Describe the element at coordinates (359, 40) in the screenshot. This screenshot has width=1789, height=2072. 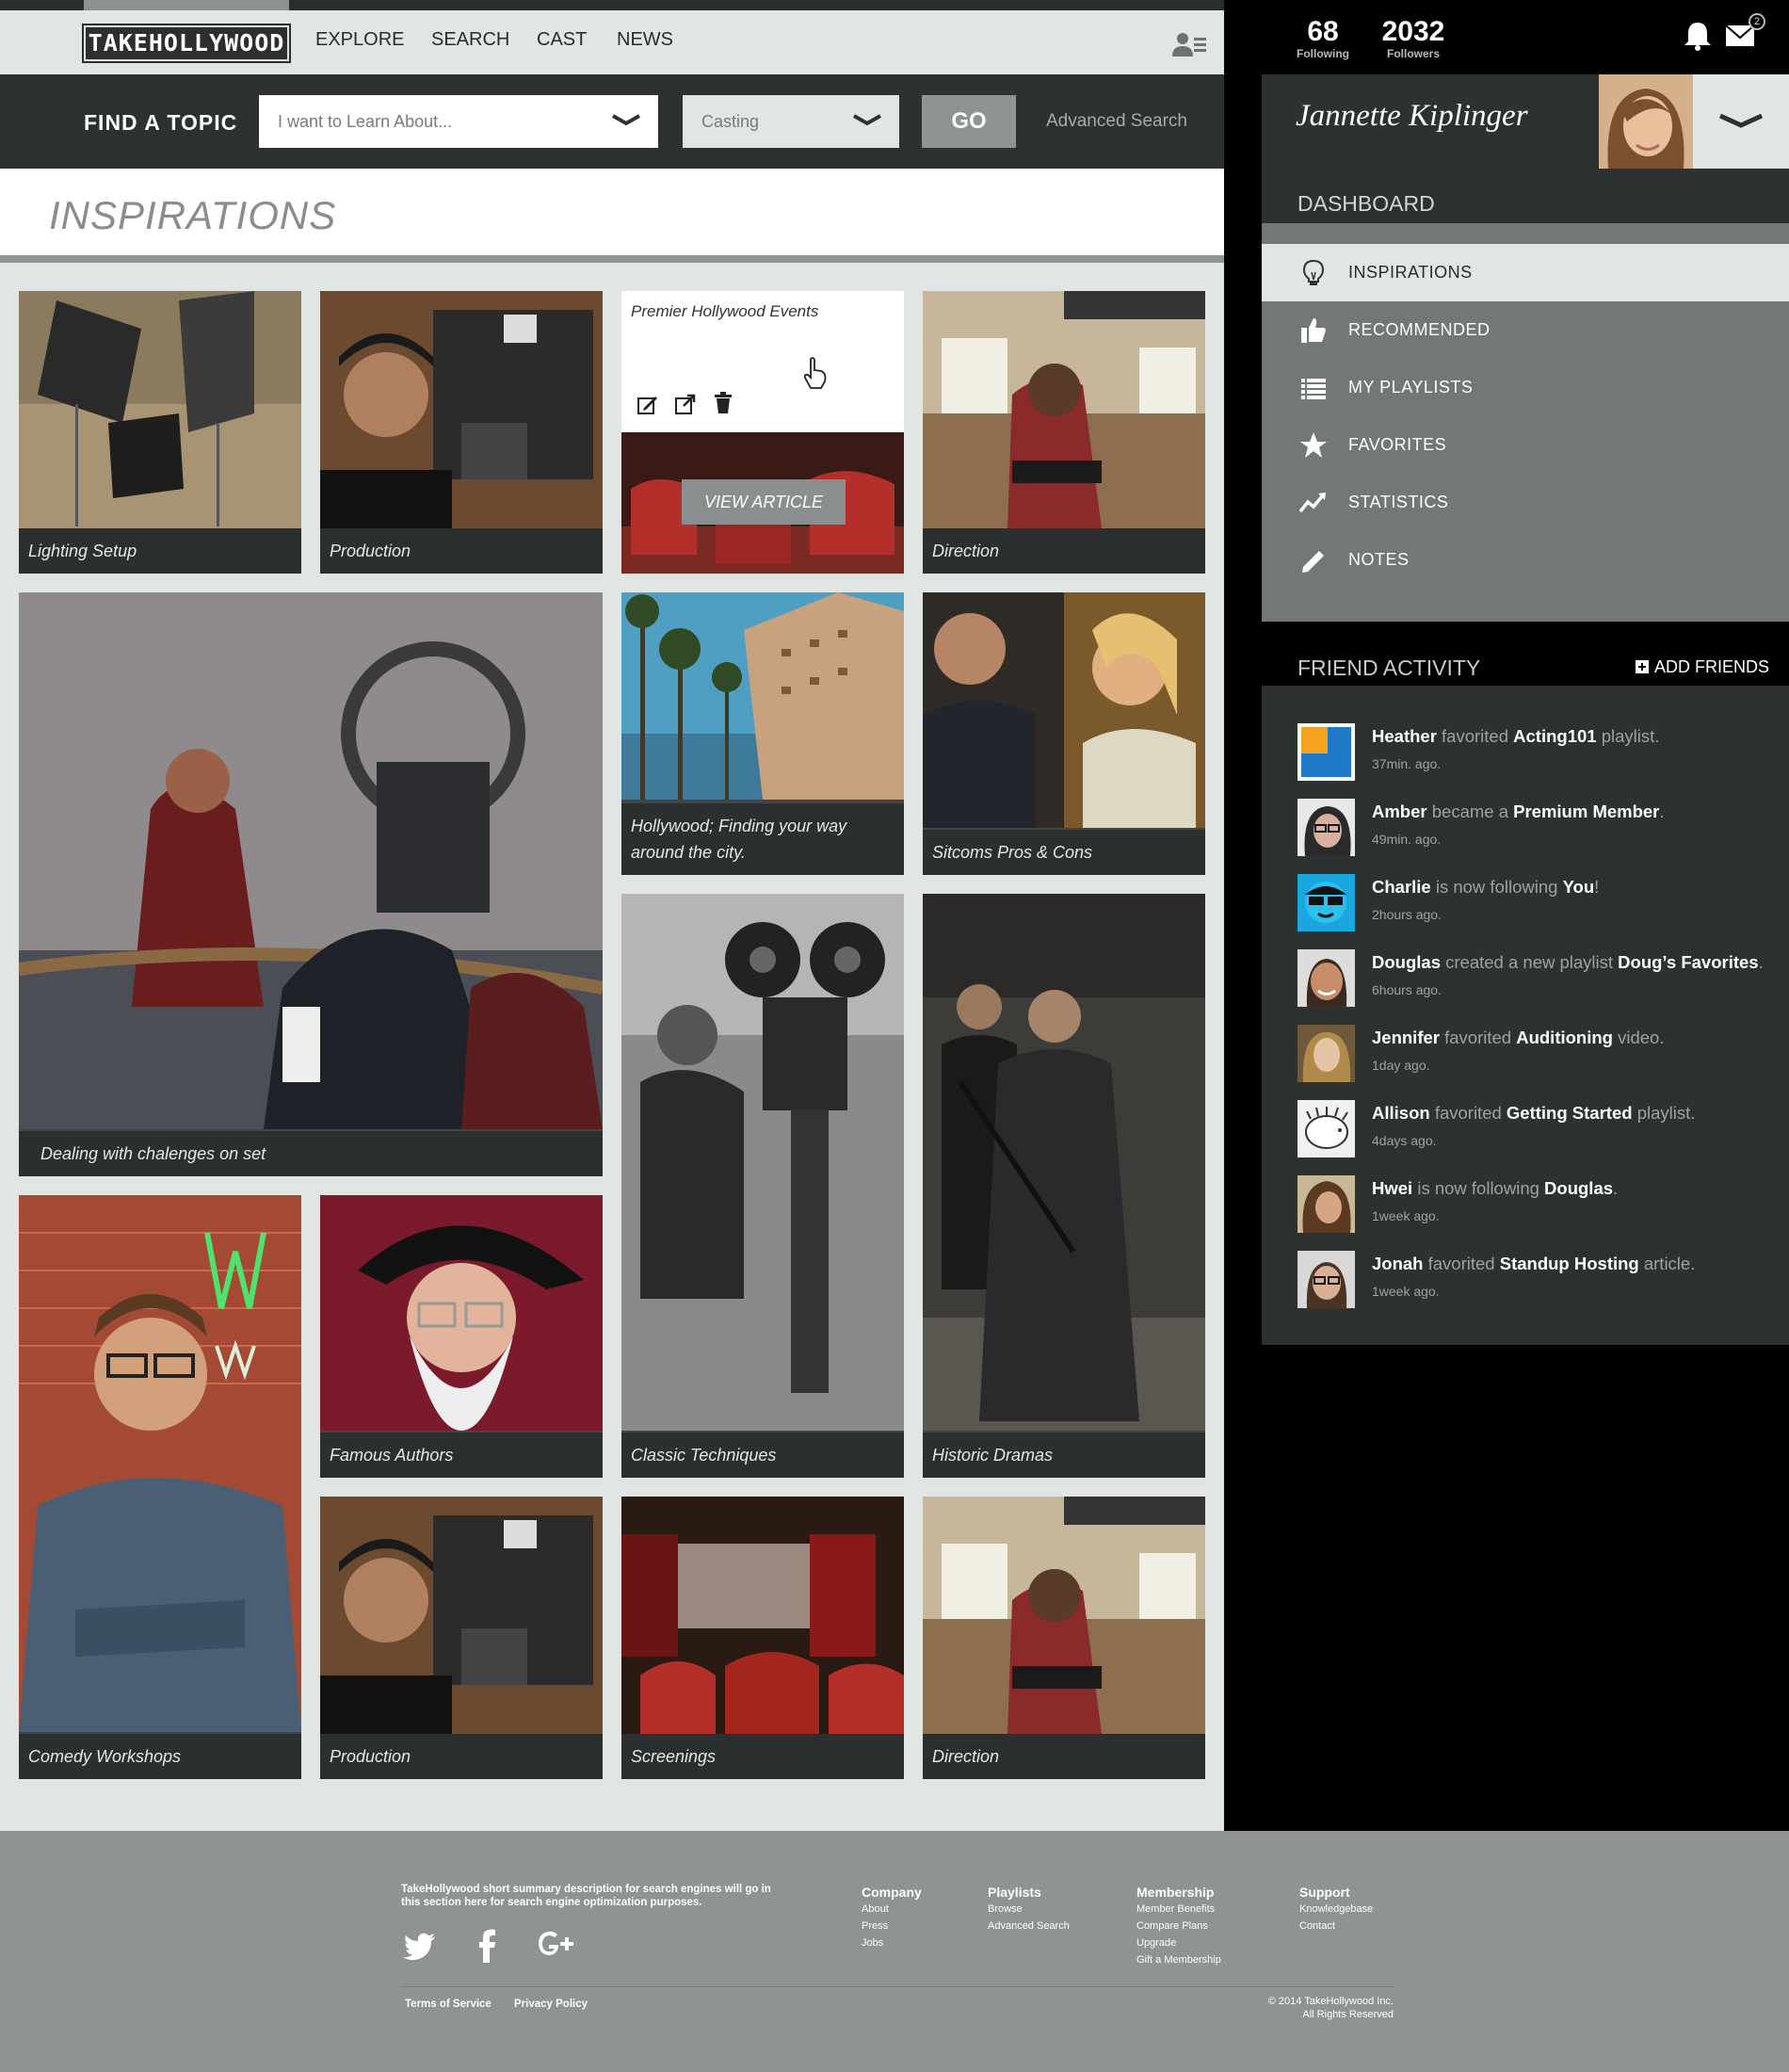
I see `nav-explore: EXPLORE` at that location.